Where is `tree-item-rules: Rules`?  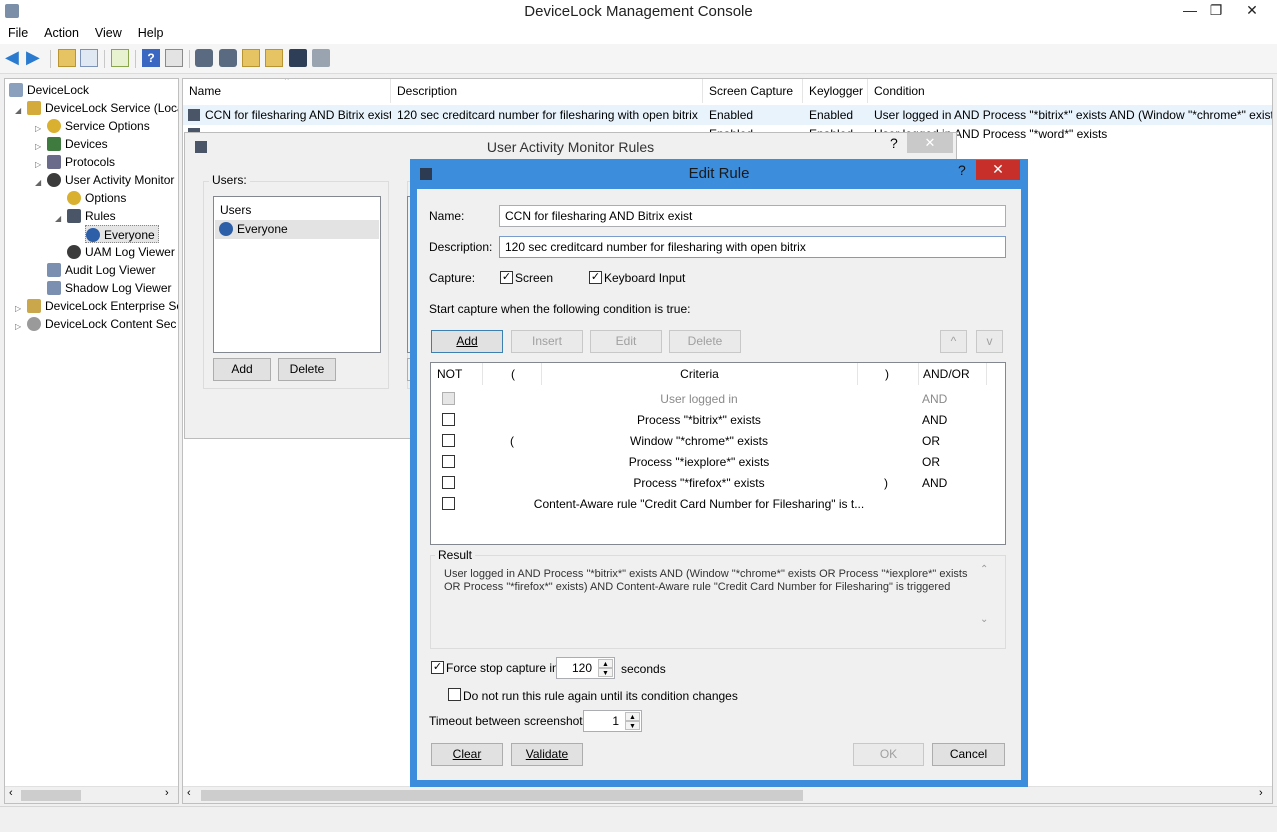
tree-item-rules: Rules is located at coordinates (91, 216).